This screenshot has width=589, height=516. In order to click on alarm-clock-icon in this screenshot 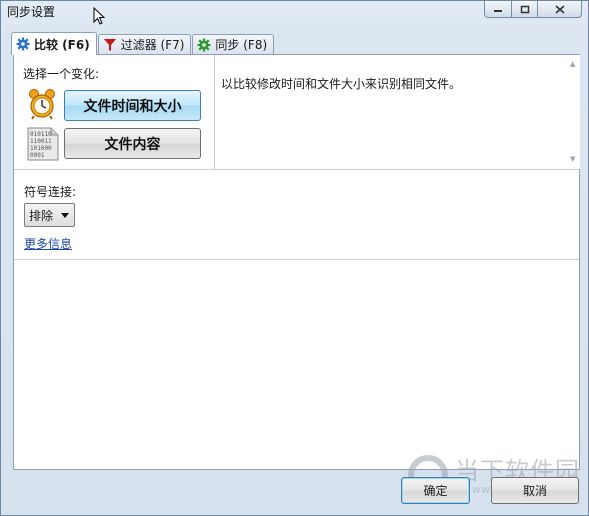, I will do `click(42, 104)`.